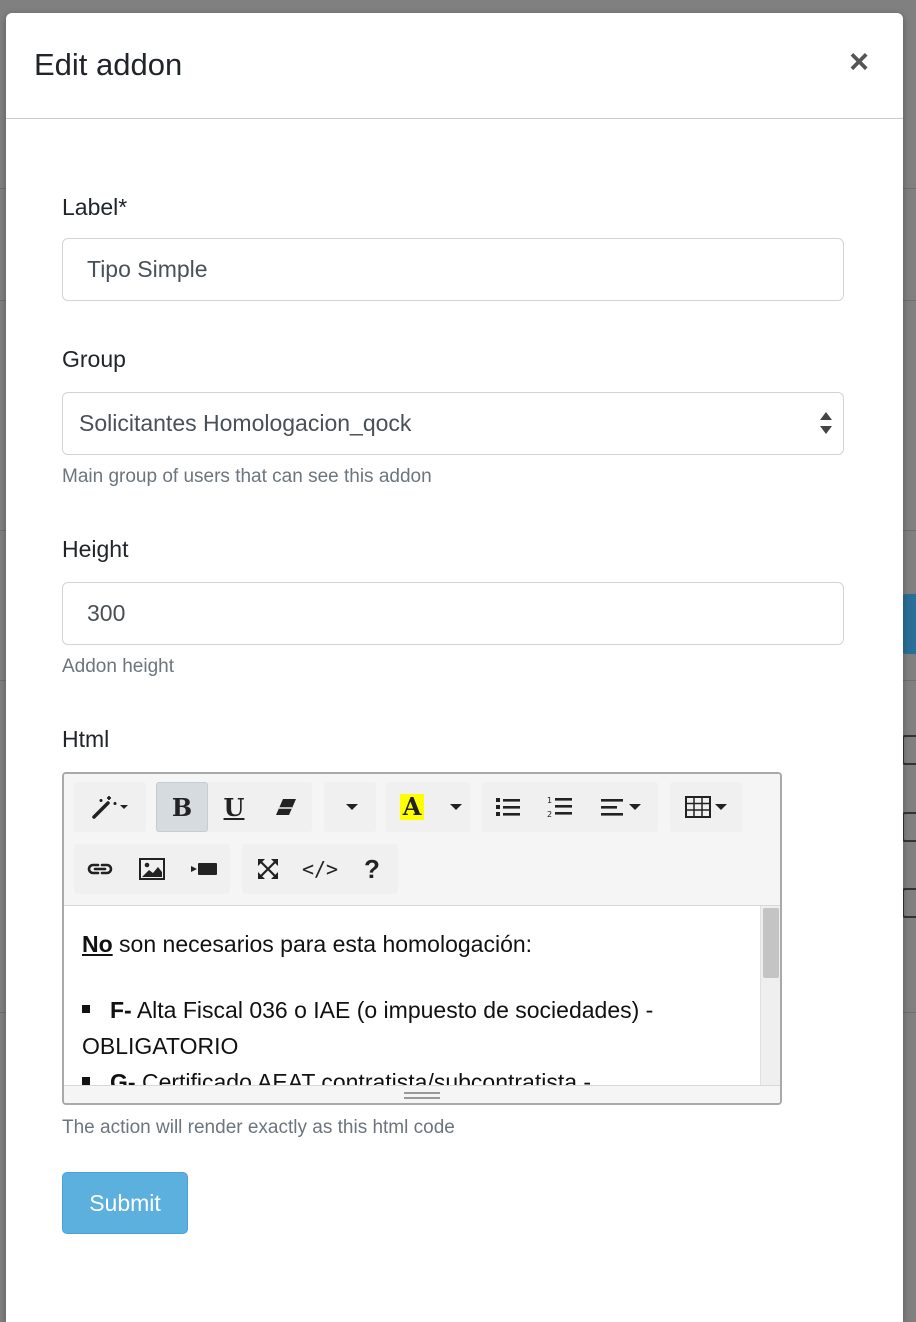  I want to click on list-item-bold: F-, so click(121, 1010).